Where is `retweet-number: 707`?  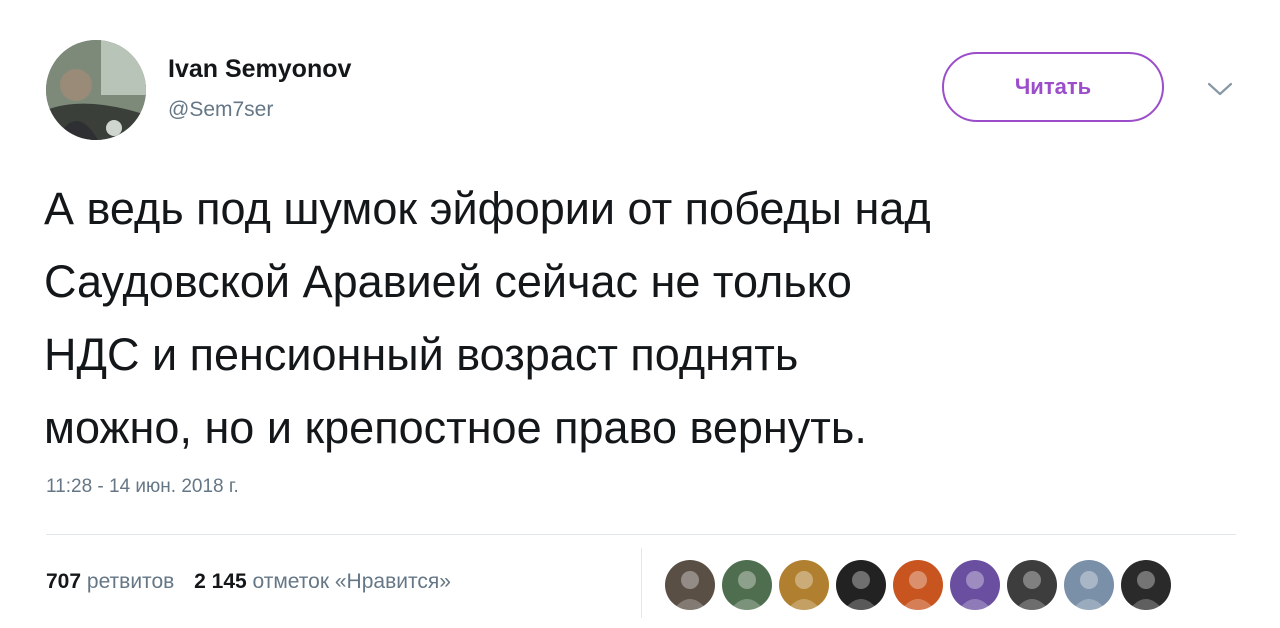
retweet-number: 707 is located at coordinates (64, 581).